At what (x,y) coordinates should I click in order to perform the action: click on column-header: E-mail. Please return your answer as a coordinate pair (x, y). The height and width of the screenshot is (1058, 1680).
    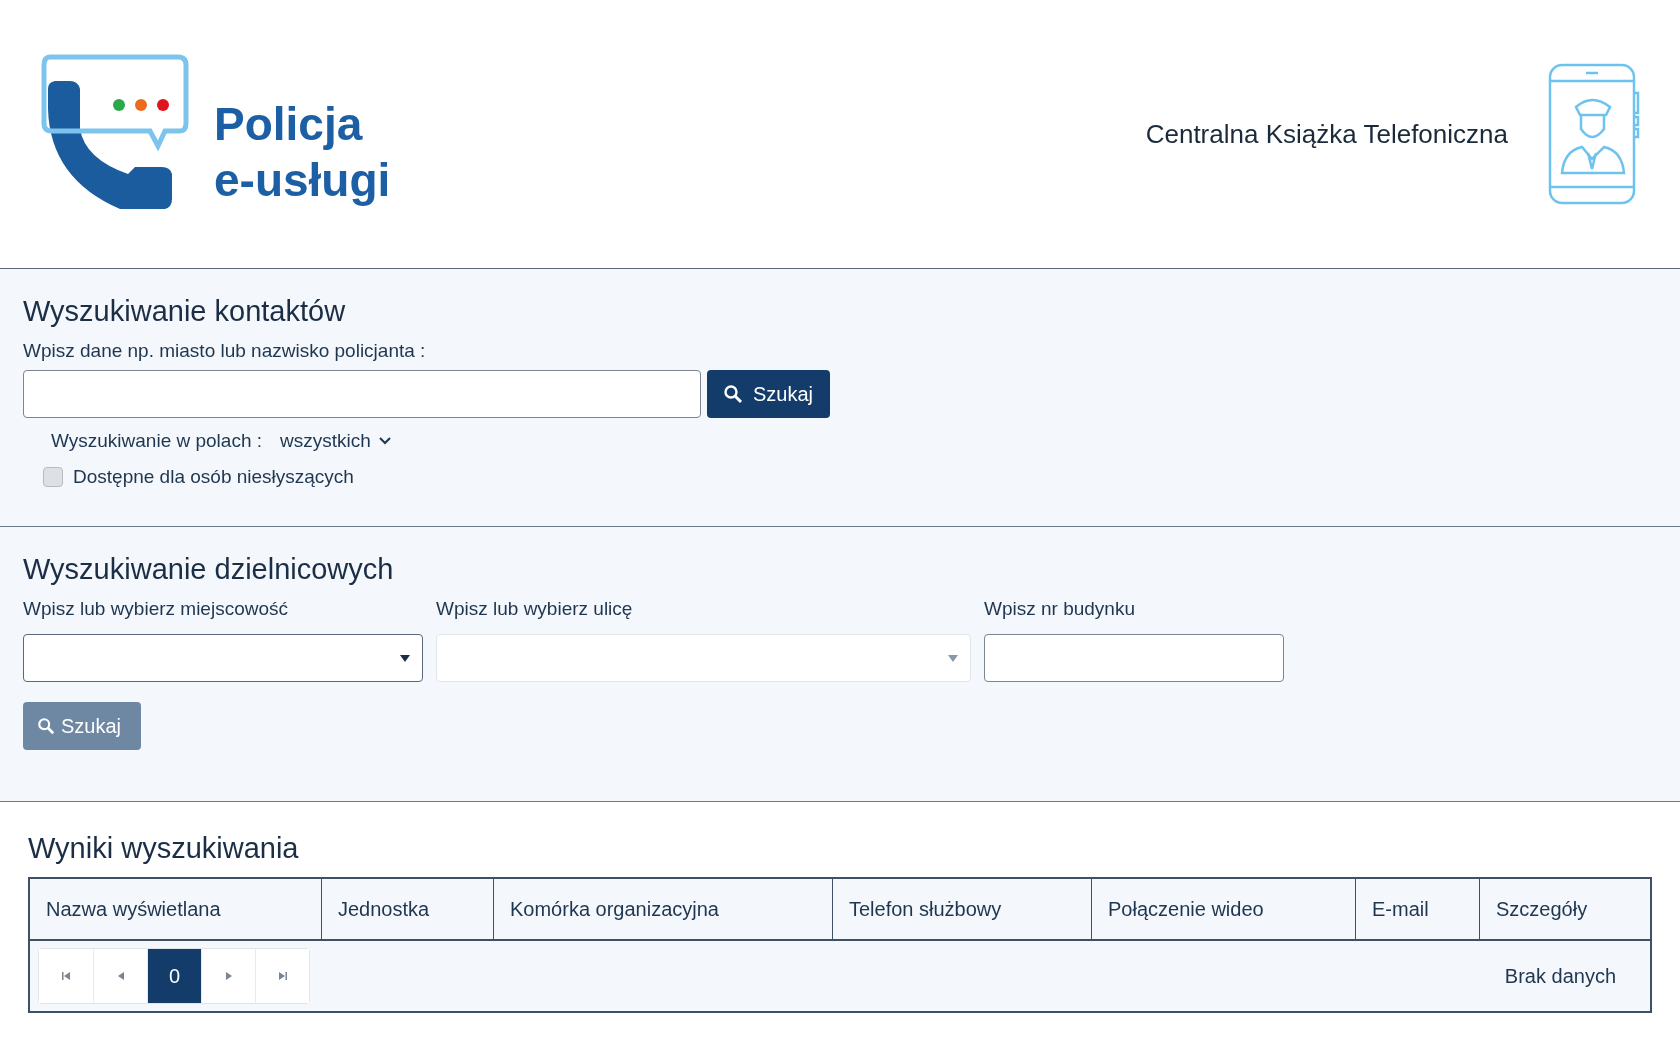
    Looking at the image, I should click on (1417, 909).